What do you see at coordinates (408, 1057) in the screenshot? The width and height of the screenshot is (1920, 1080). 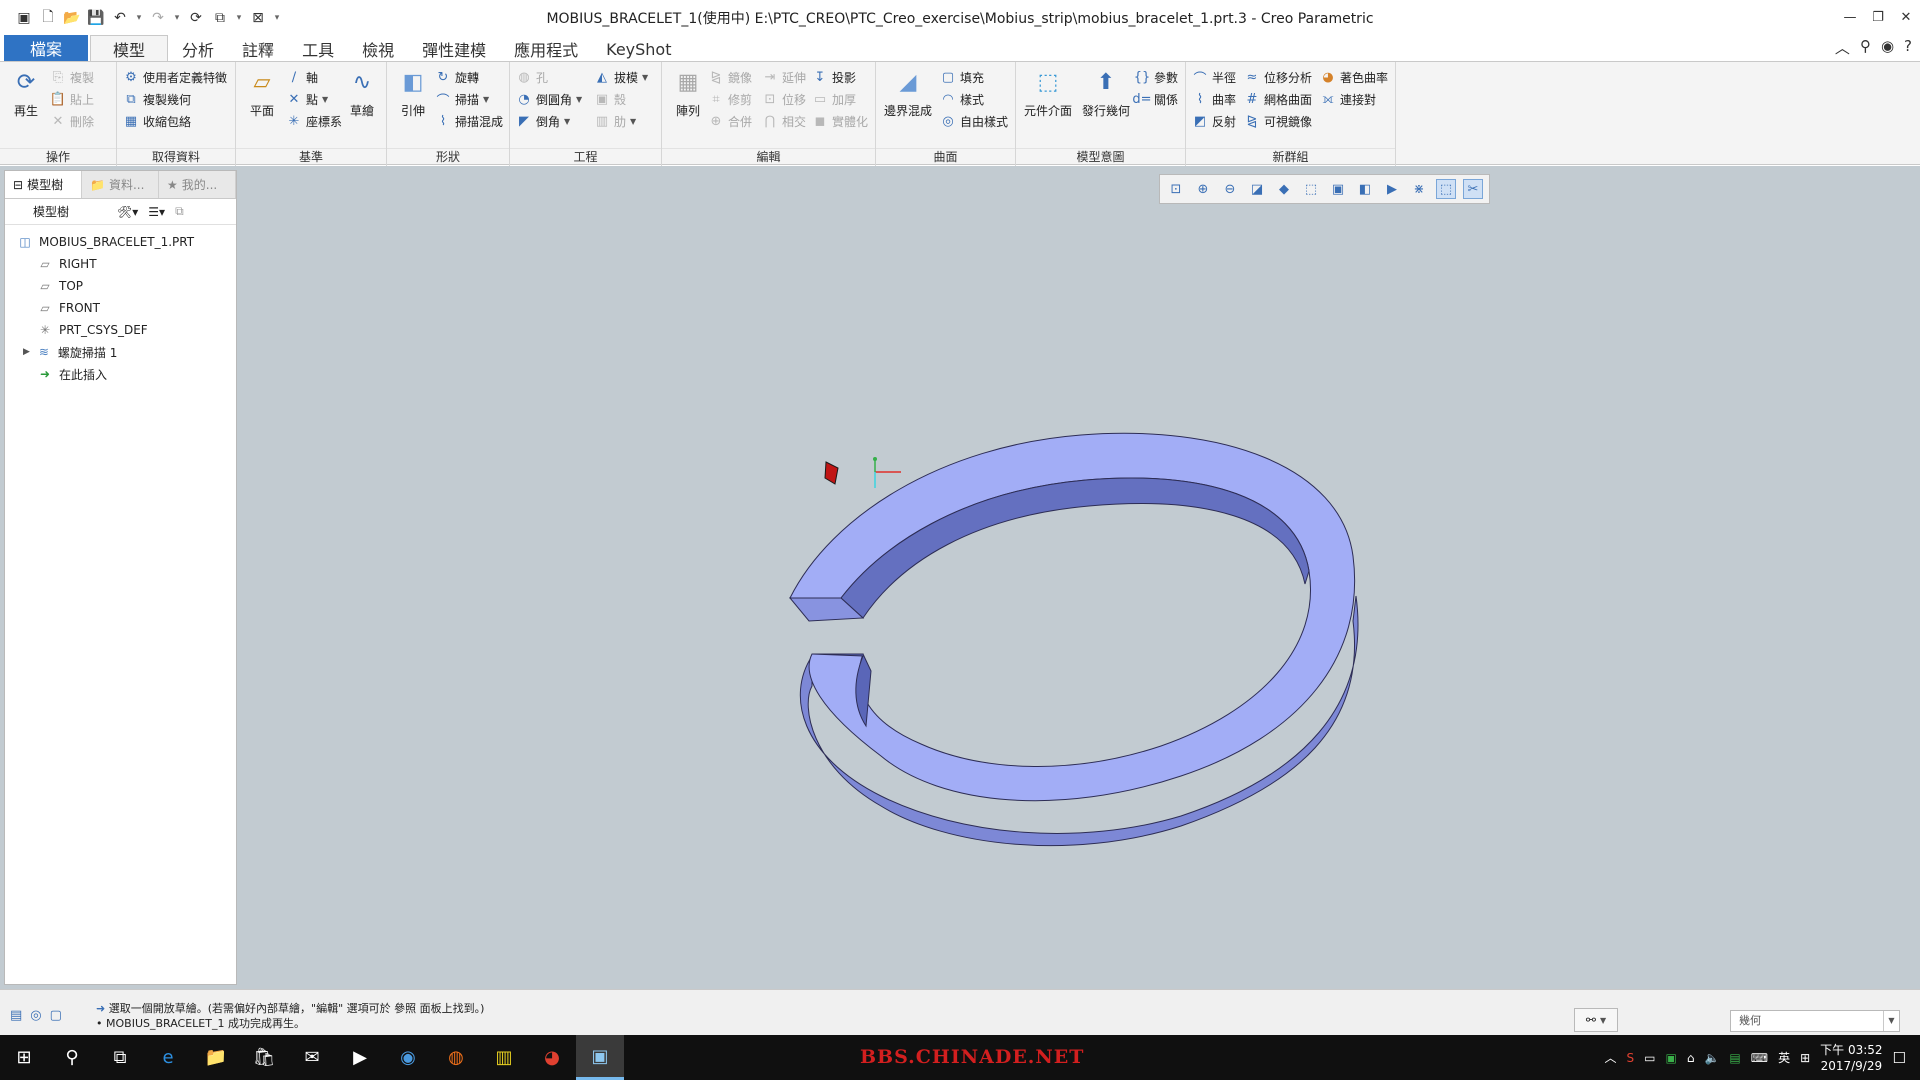 I see `browser-globe-icon: ◉` at bounding box center [408, 1057].